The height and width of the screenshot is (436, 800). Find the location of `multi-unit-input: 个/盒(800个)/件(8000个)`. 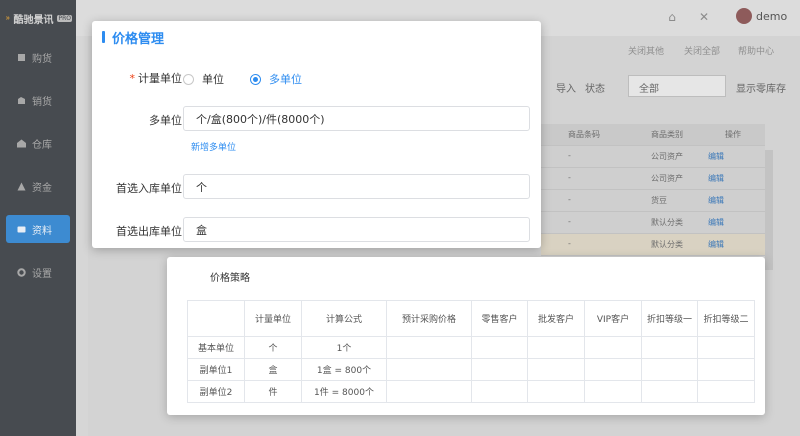

multi-unit-input: 个/盒(800个)/件(8000个) is located at coordinates (356, 118).